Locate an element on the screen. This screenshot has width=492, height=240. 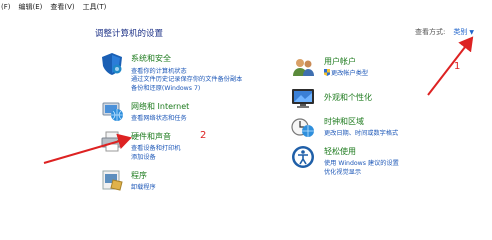
clock-region-title: 时钟和区域 is located at coordinates (344, 121).